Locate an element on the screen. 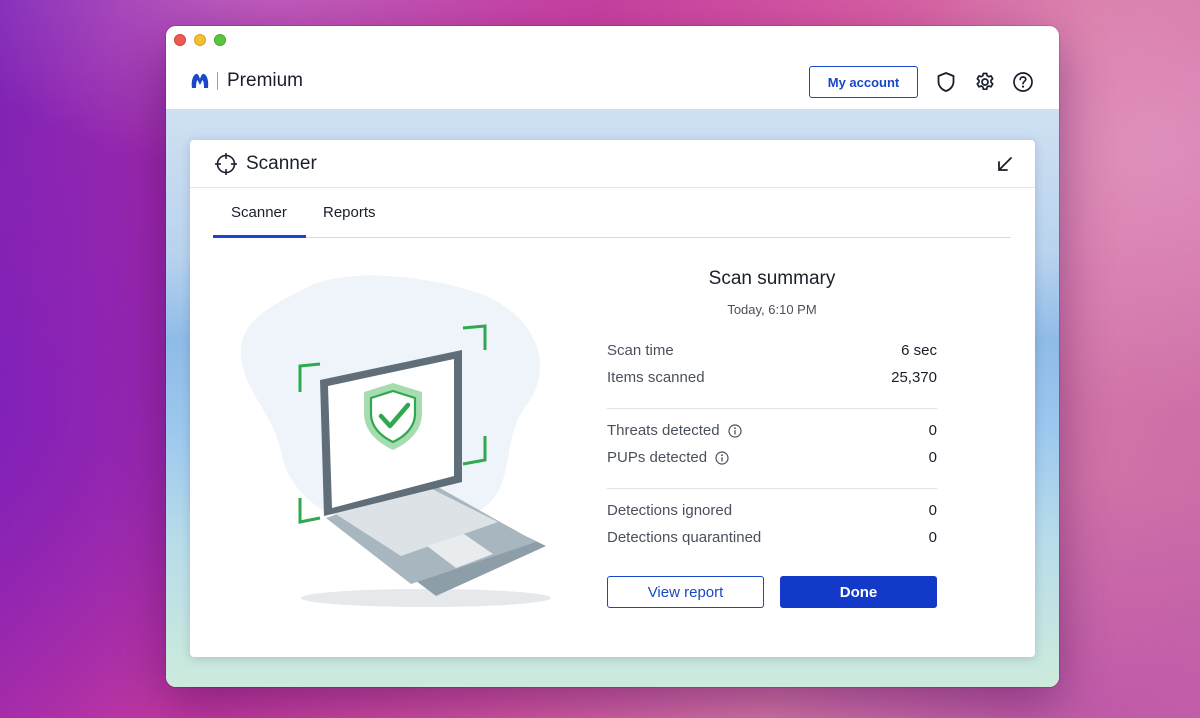  active-tab-indicator is located at coordinates (259, 236).